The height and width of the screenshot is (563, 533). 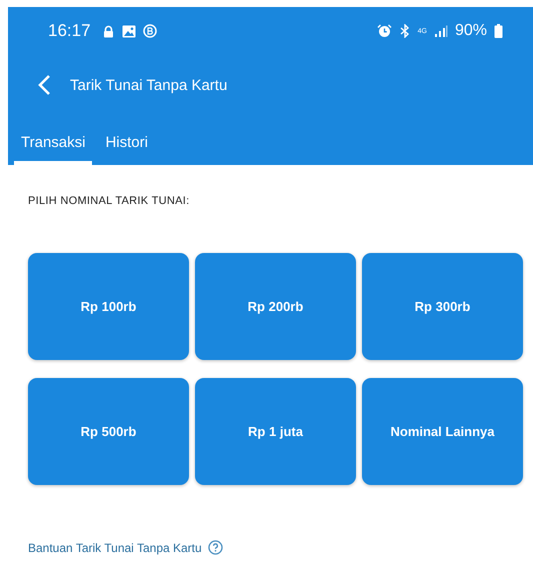 What do you see at coordinates (109, 201) in the screenshot?
I see `section-label: PILIH NOMINAL TARIK TUNAI:` at bounding box center [109, 201].